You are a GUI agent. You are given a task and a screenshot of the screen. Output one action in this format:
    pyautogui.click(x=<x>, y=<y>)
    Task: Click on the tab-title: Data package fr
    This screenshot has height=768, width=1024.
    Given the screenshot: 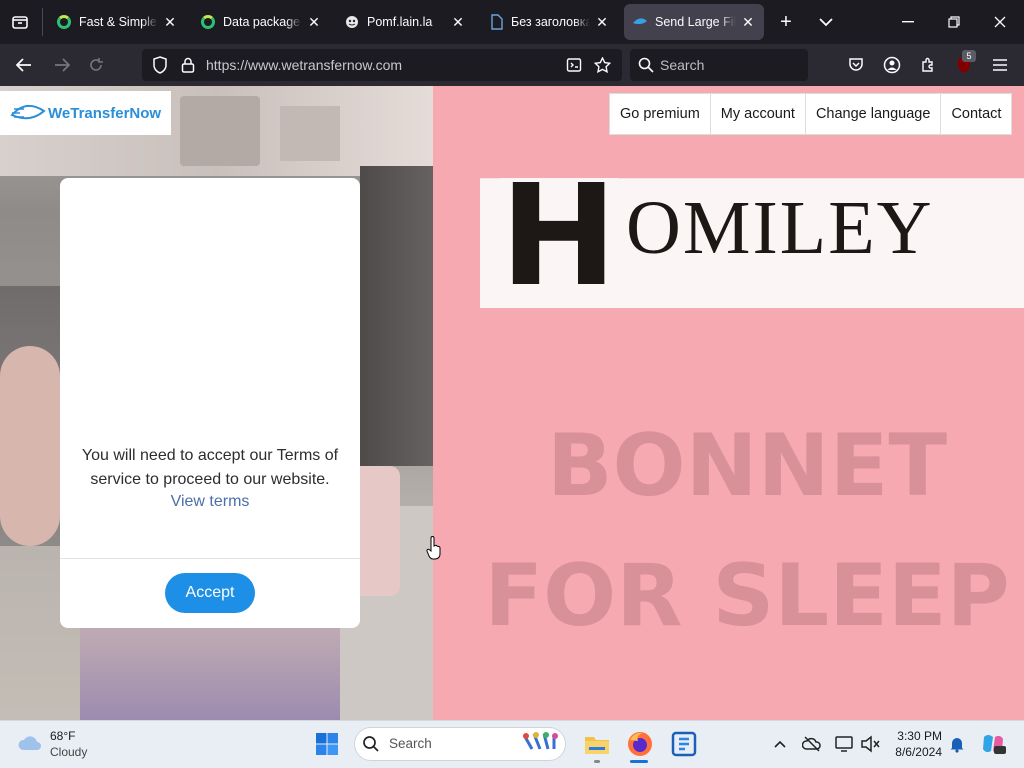 What is the action you would take?
    pyautogui.click(x=262, y=22)
    